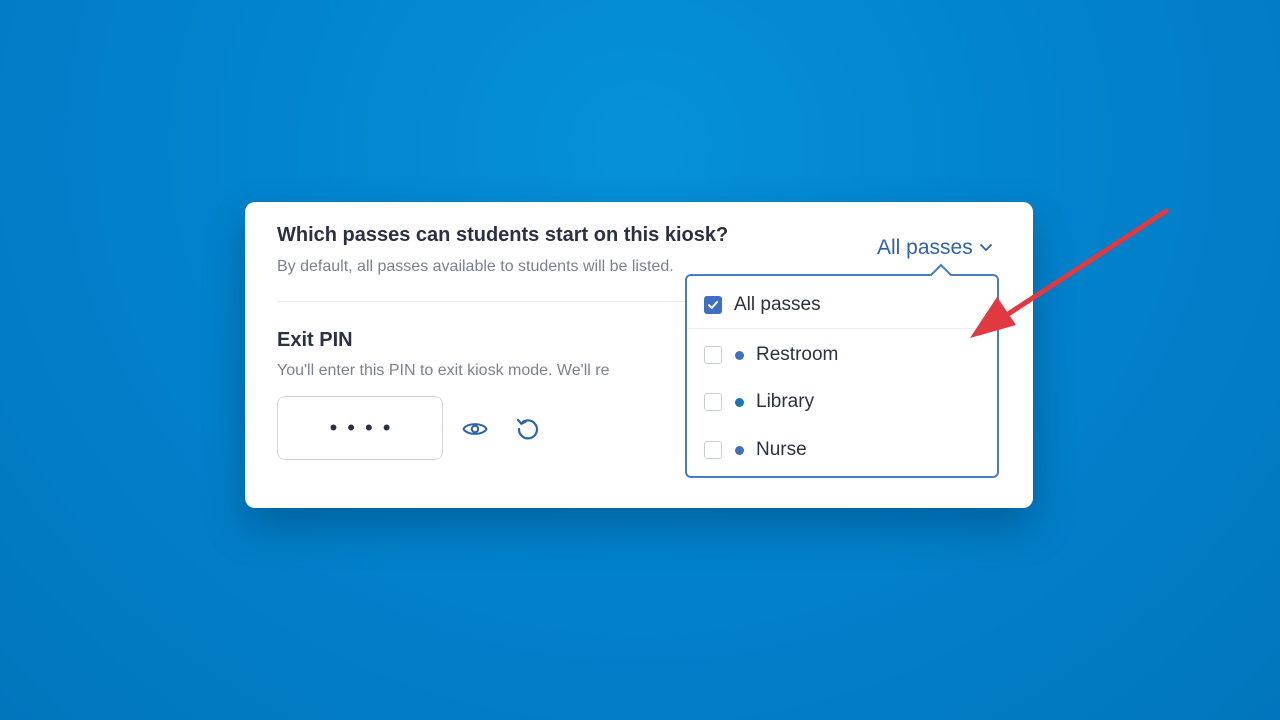 The image size is (1280, 720). What do you see at coordinates (797, 354) in the screenshot?
I see `option-label: Restroom` at bounding box center [797, 354].